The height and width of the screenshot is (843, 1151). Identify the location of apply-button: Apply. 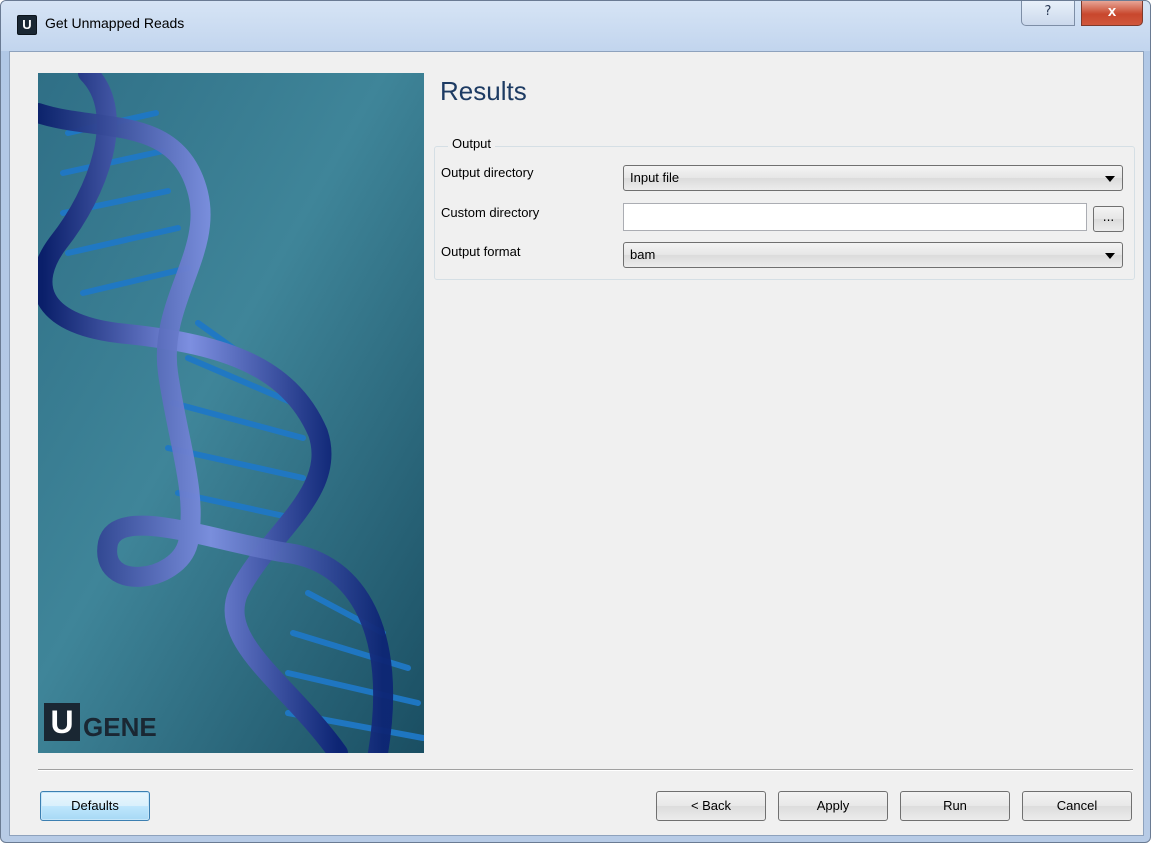
(833, 806).